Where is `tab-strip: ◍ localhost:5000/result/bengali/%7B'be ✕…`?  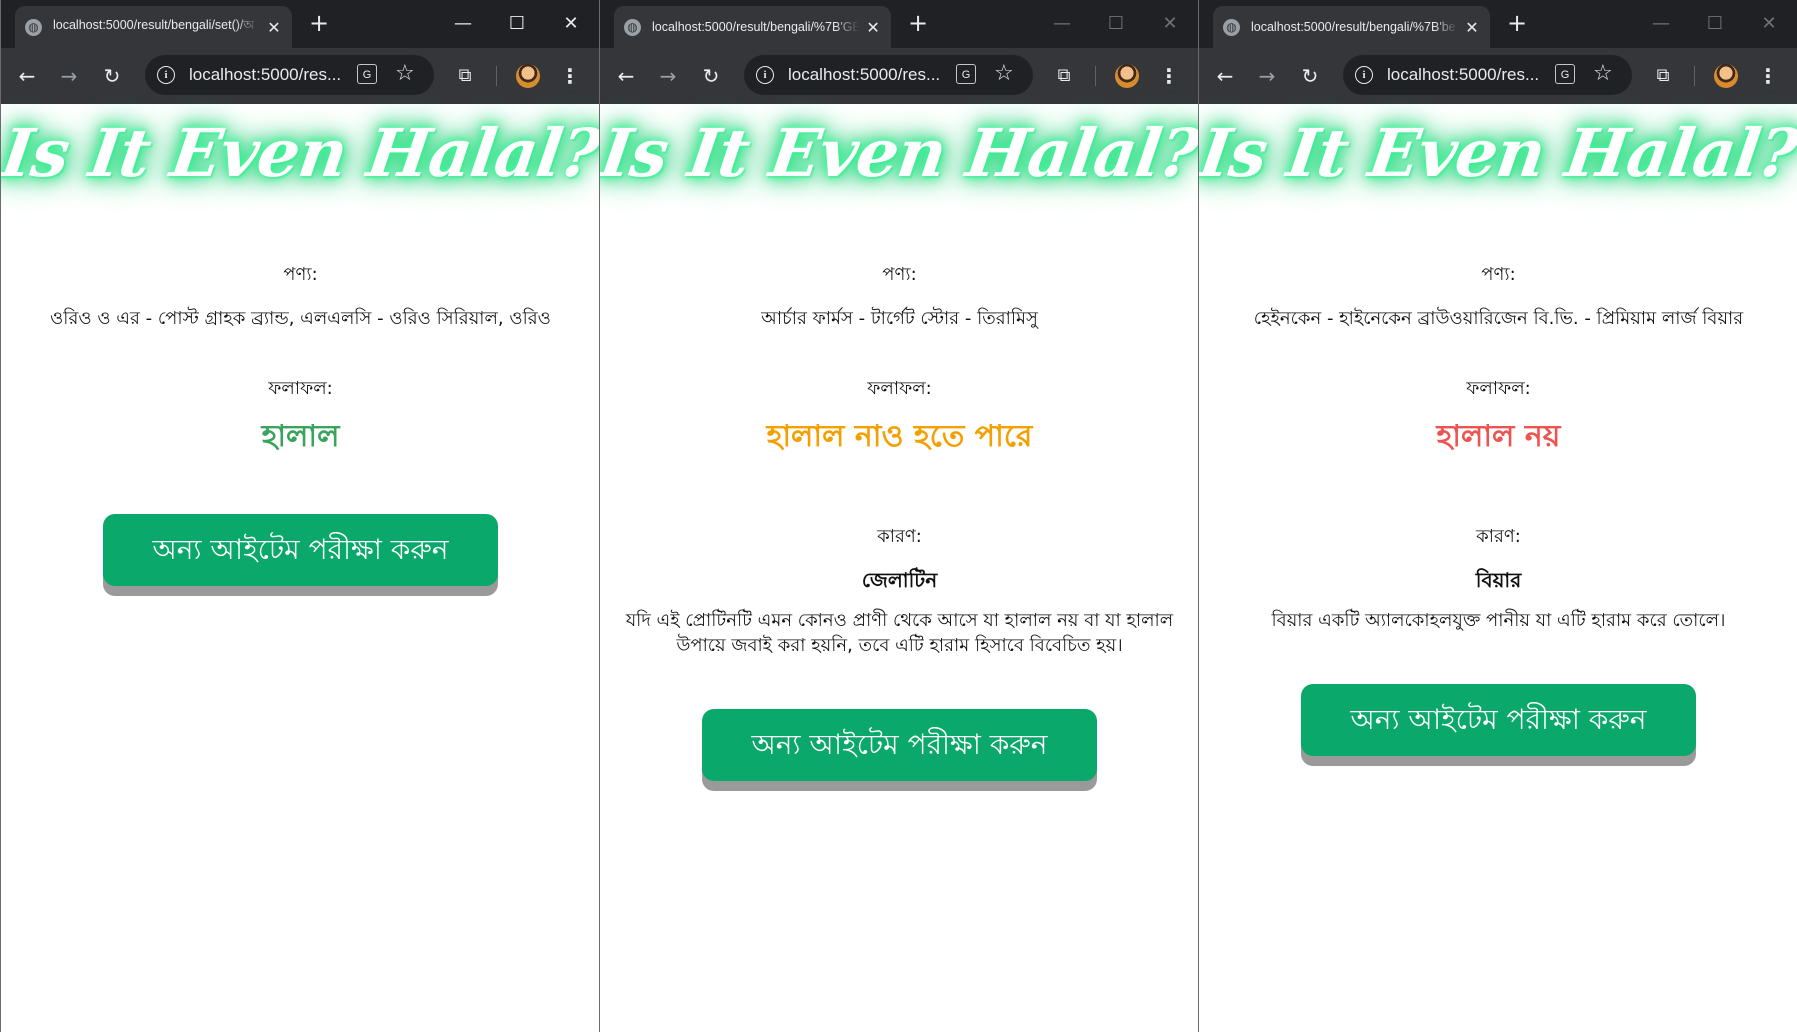 tab-strip: ◍ localhost:5000/result/bengali/%7B'be ✕… is located at coordinates (1498, 24).